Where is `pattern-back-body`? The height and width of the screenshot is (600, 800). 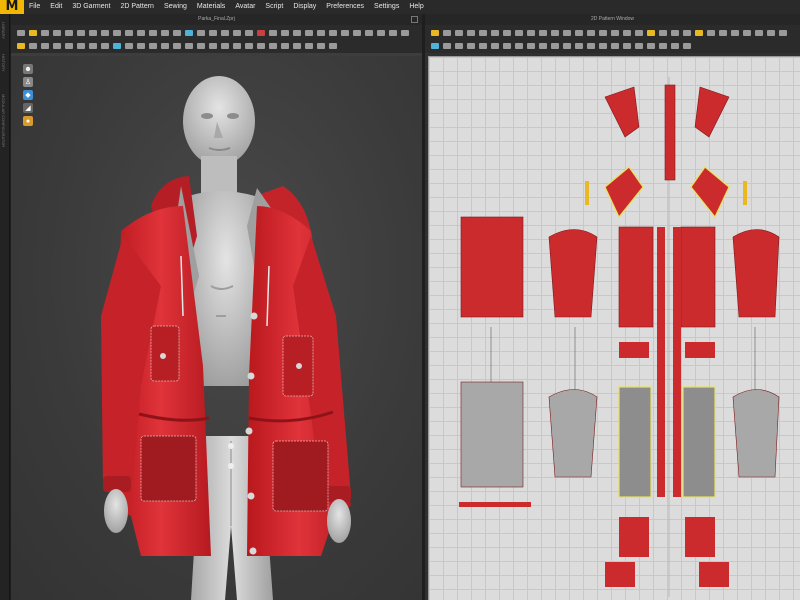
pattern-back-body is located at coordinates (495, 361).